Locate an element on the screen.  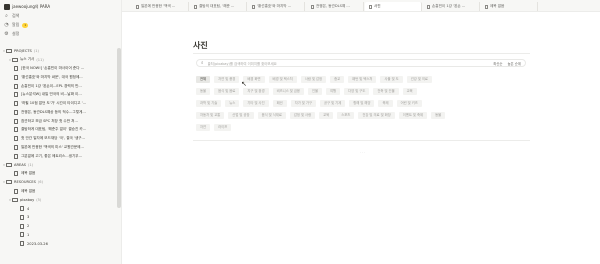
category-tag: 음식 및 음료 is located at coordinates (227, 91).